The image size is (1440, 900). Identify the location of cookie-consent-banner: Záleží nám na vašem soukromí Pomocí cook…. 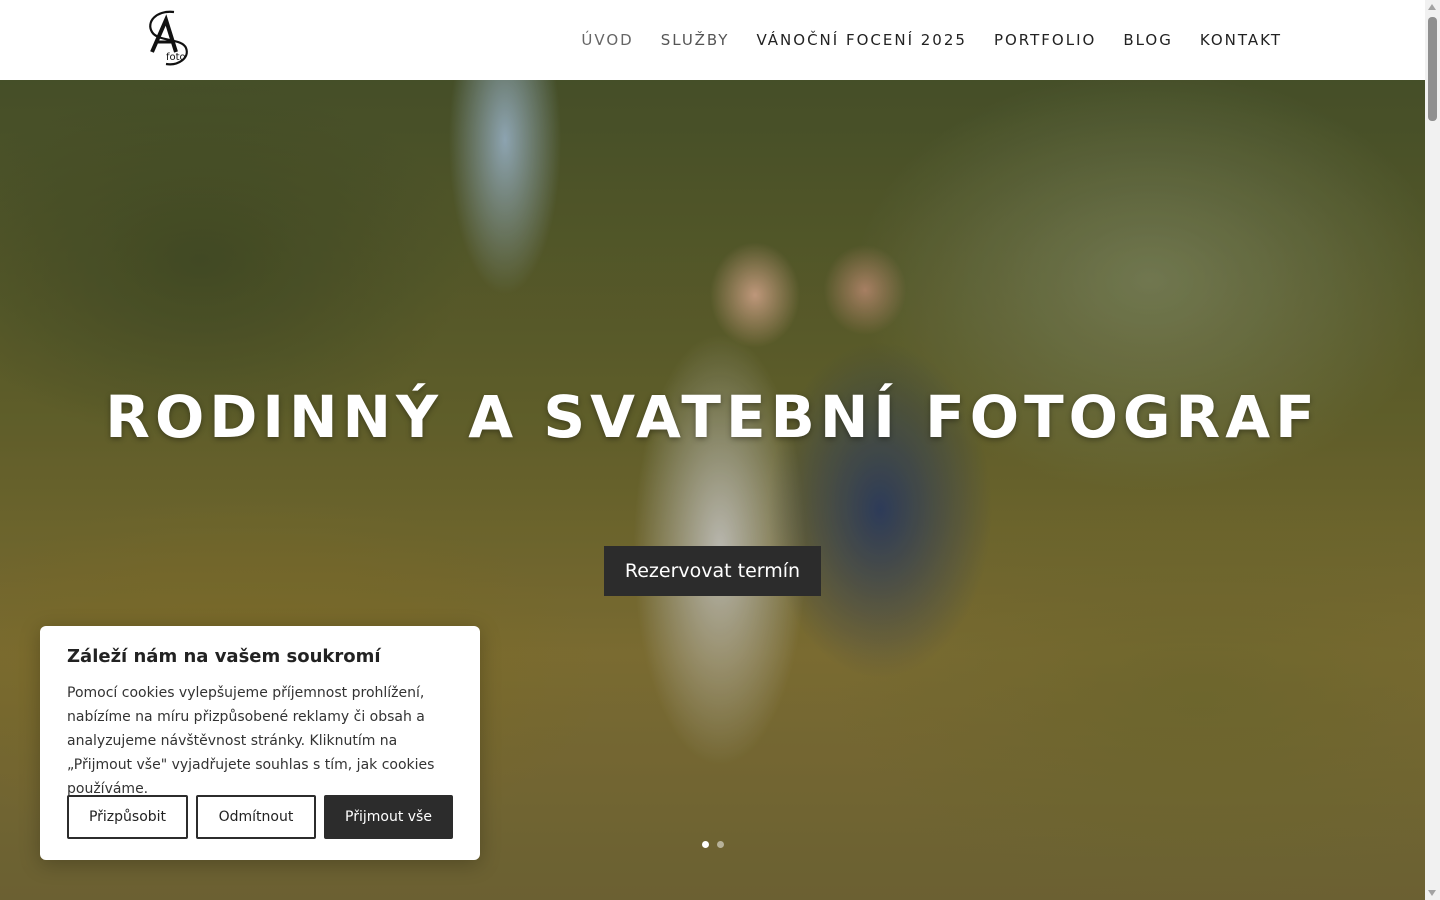
(260, 743).